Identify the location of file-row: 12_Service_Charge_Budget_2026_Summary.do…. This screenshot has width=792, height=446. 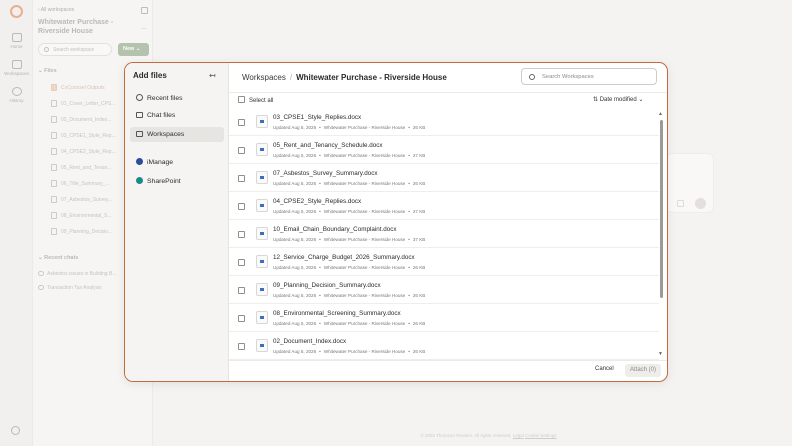
(444, 262).